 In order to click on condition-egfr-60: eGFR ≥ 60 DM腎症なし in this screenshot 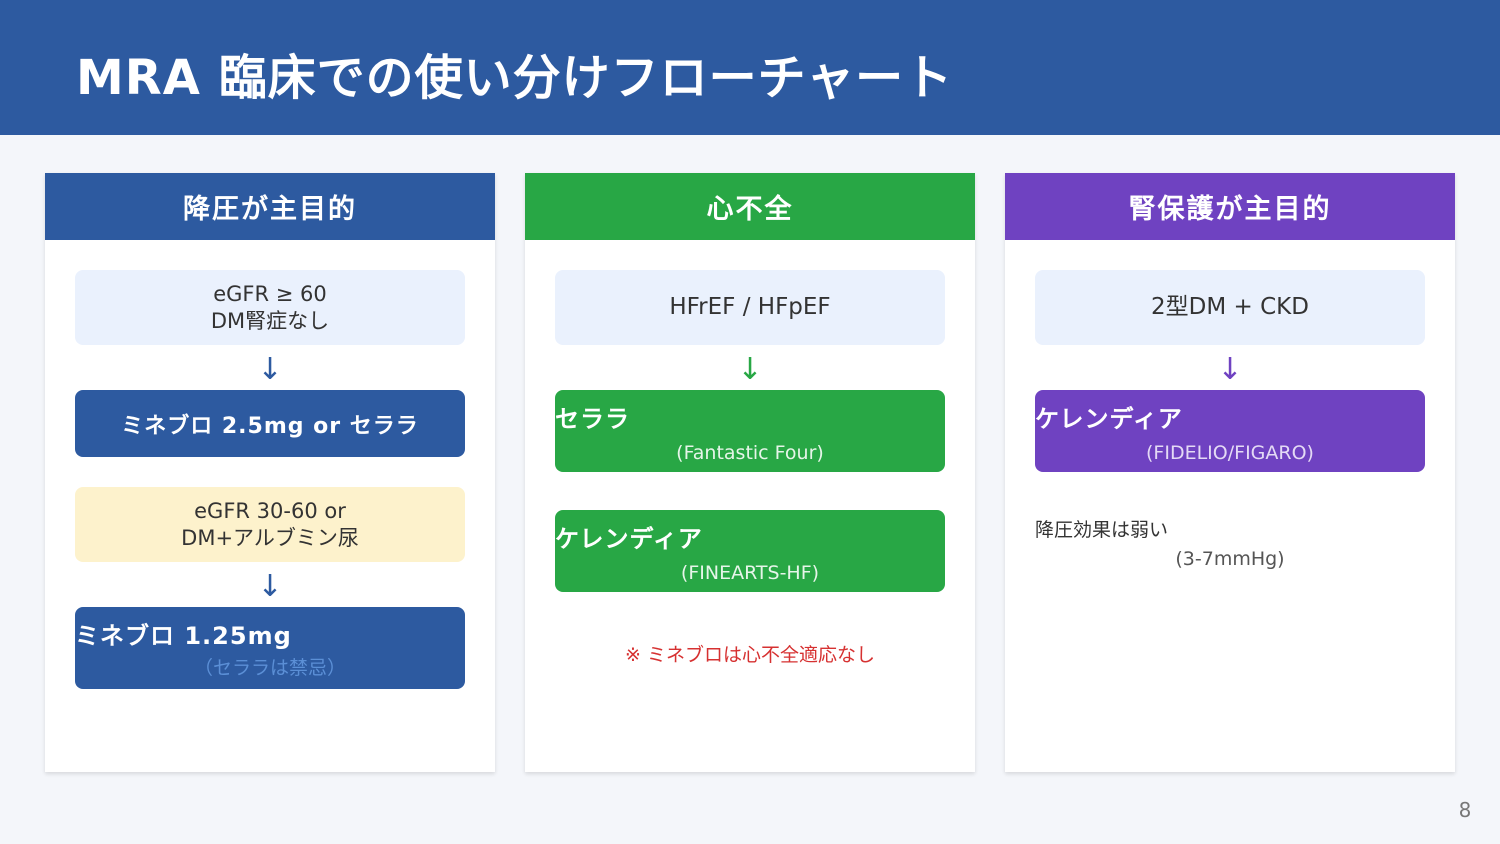, I will do `click(270, 307)`.